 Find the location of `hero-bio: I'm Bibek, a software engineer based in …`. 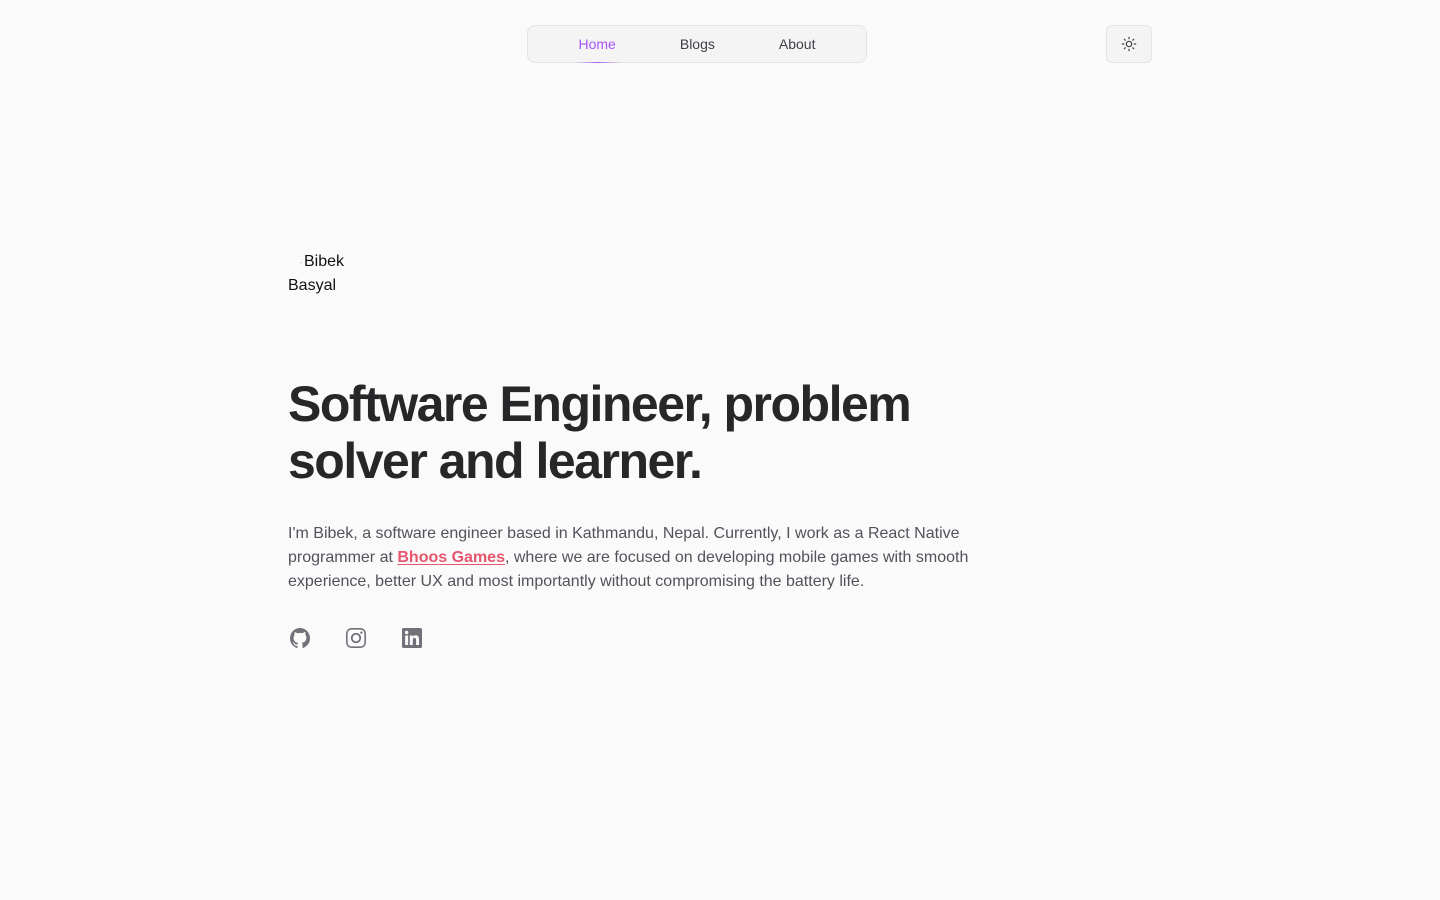

hero-bio: I'm Bibek, a software engineer based in … is located at coordinates (648, 558).